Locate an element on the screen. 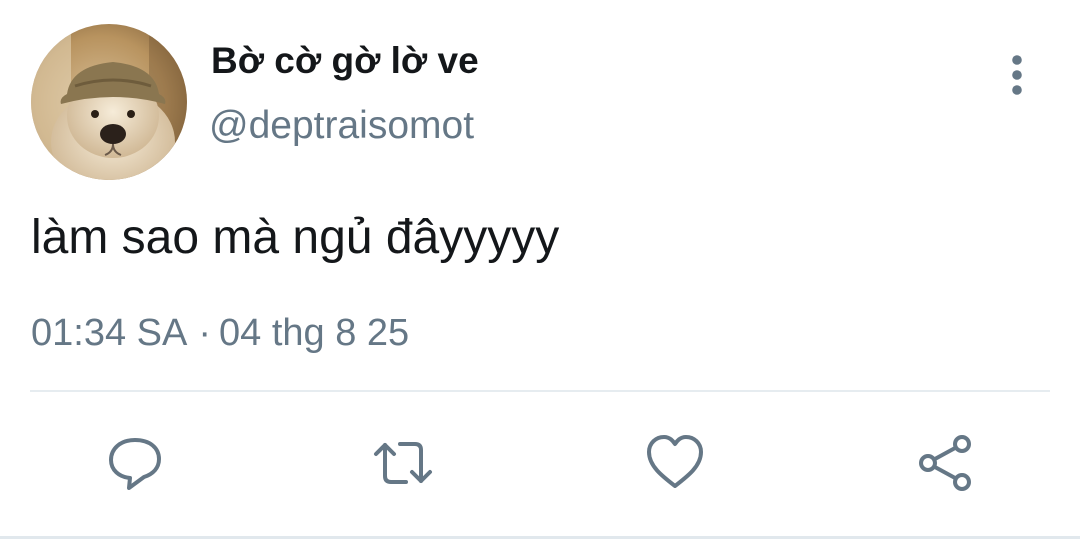 This screenshot has width=1080, height=555. more-options-button is located at coordinates (1017, 75).